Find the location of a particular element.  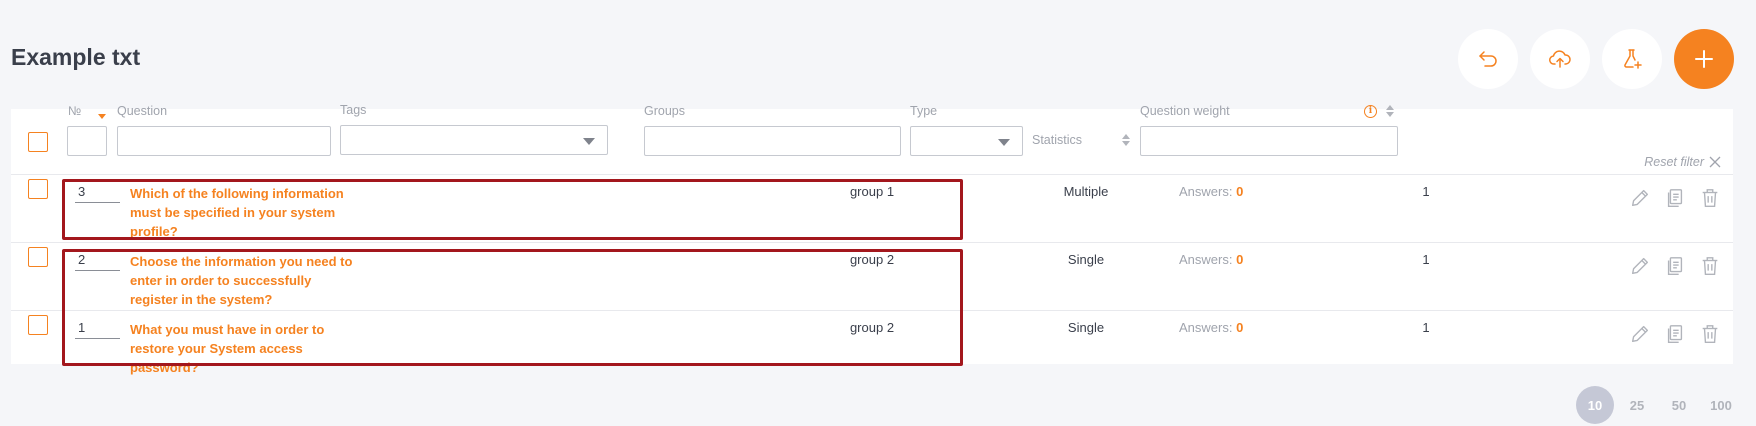

info-icon: i is located at coordinates (1370, 111).